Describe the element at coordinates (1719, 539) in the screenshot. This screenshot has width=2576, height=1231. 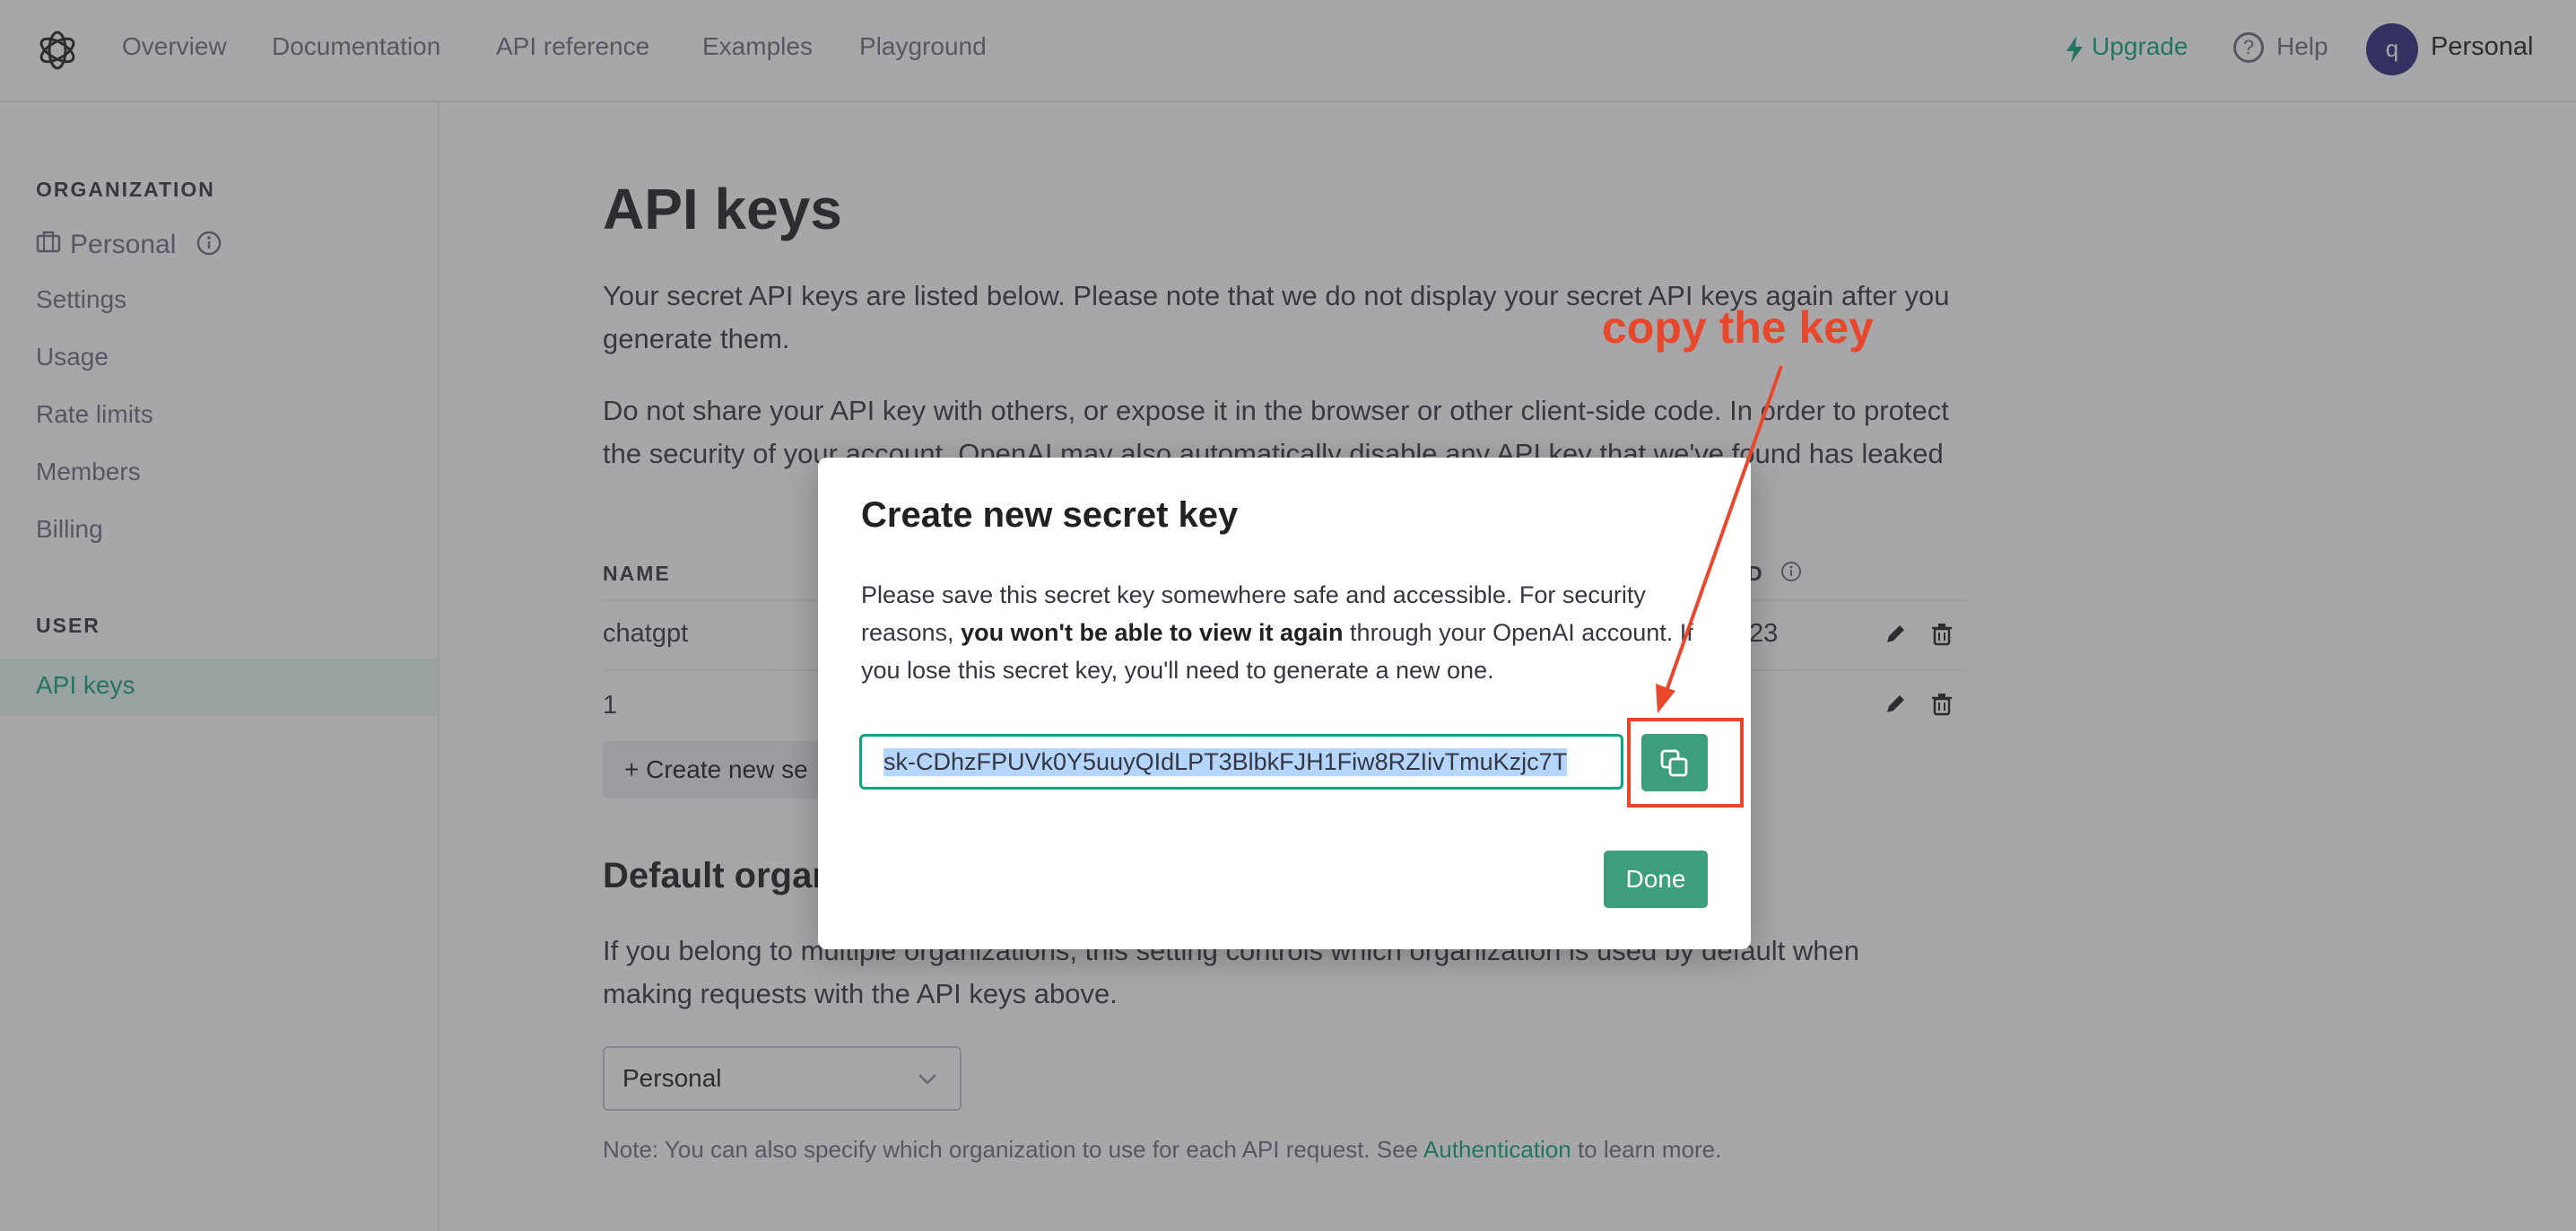
I see `annotation-arrow-icon` at that location.